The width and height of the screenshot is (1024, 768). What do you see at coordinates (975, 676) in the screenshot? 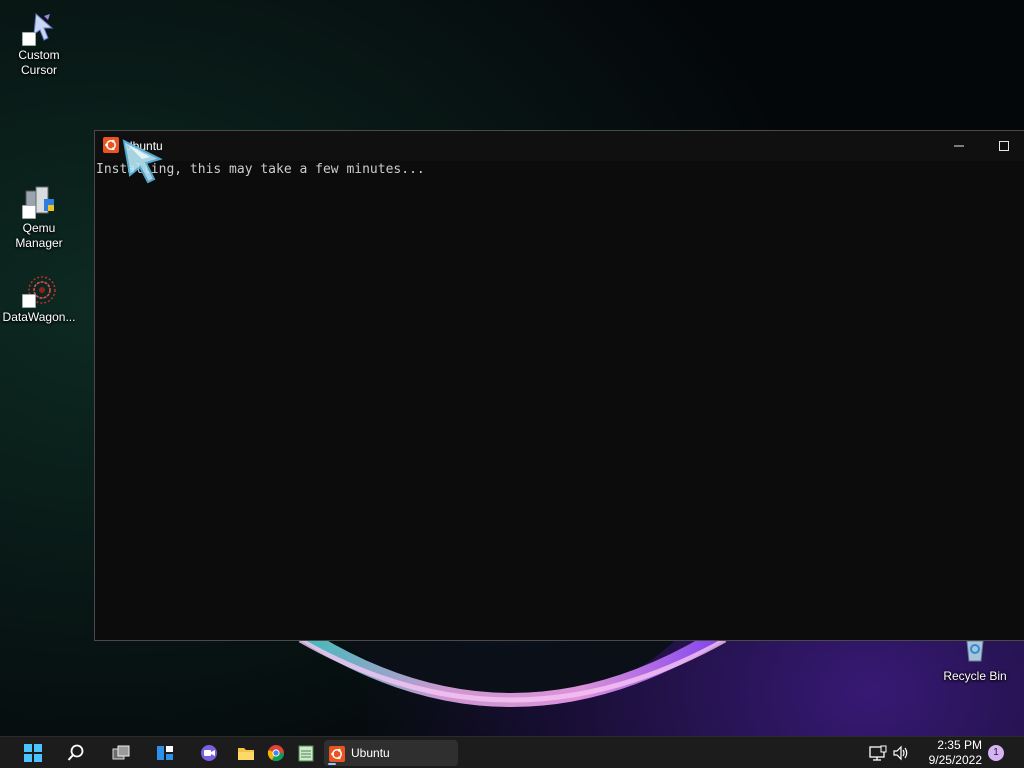
I see `desktop-icon-label: Recycle Bin` at bounding box center [975, 676].